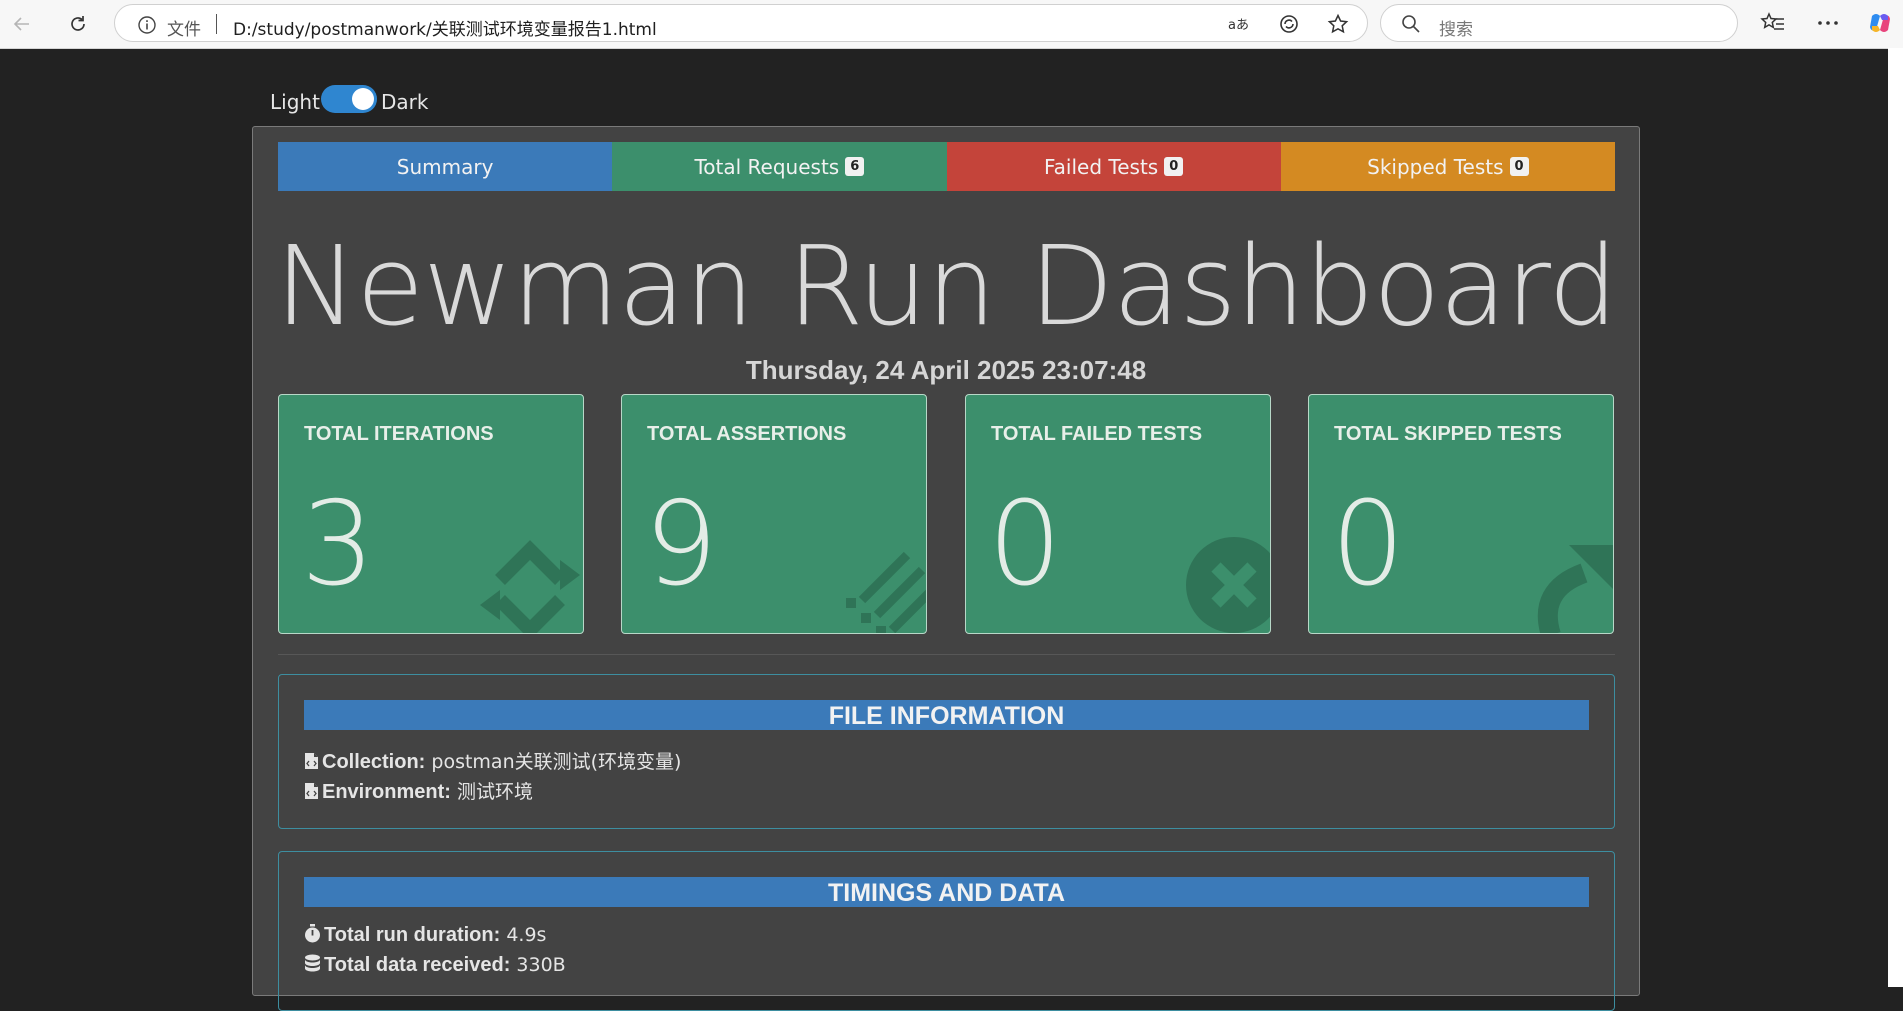  I want to click on info-icon, so click(147, 25).